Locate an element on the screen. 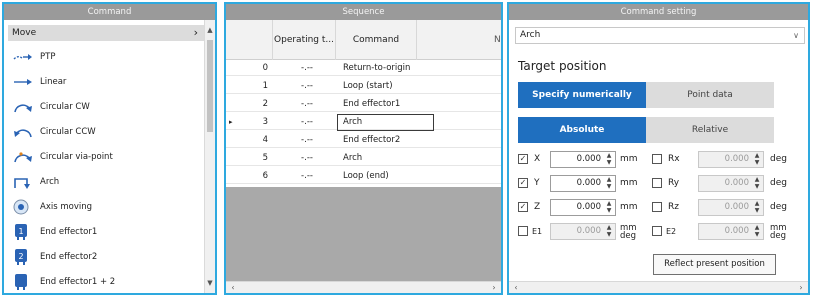  rx-unit: deg is located at coordinates (778, 159).